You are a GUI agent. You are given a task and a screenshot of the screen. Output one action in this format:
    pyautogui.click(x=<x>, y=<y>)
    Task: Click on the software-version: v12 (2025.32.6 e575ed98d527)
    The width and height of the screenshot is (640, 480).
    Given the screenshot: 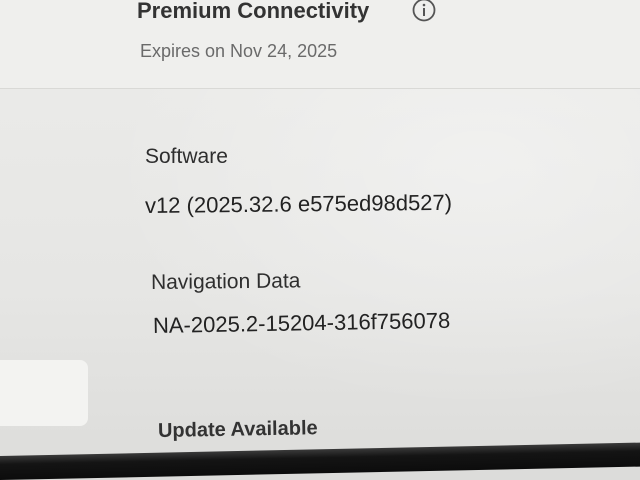 What is the action you would take?
    pyautogui.click(x=298, y=203)
    